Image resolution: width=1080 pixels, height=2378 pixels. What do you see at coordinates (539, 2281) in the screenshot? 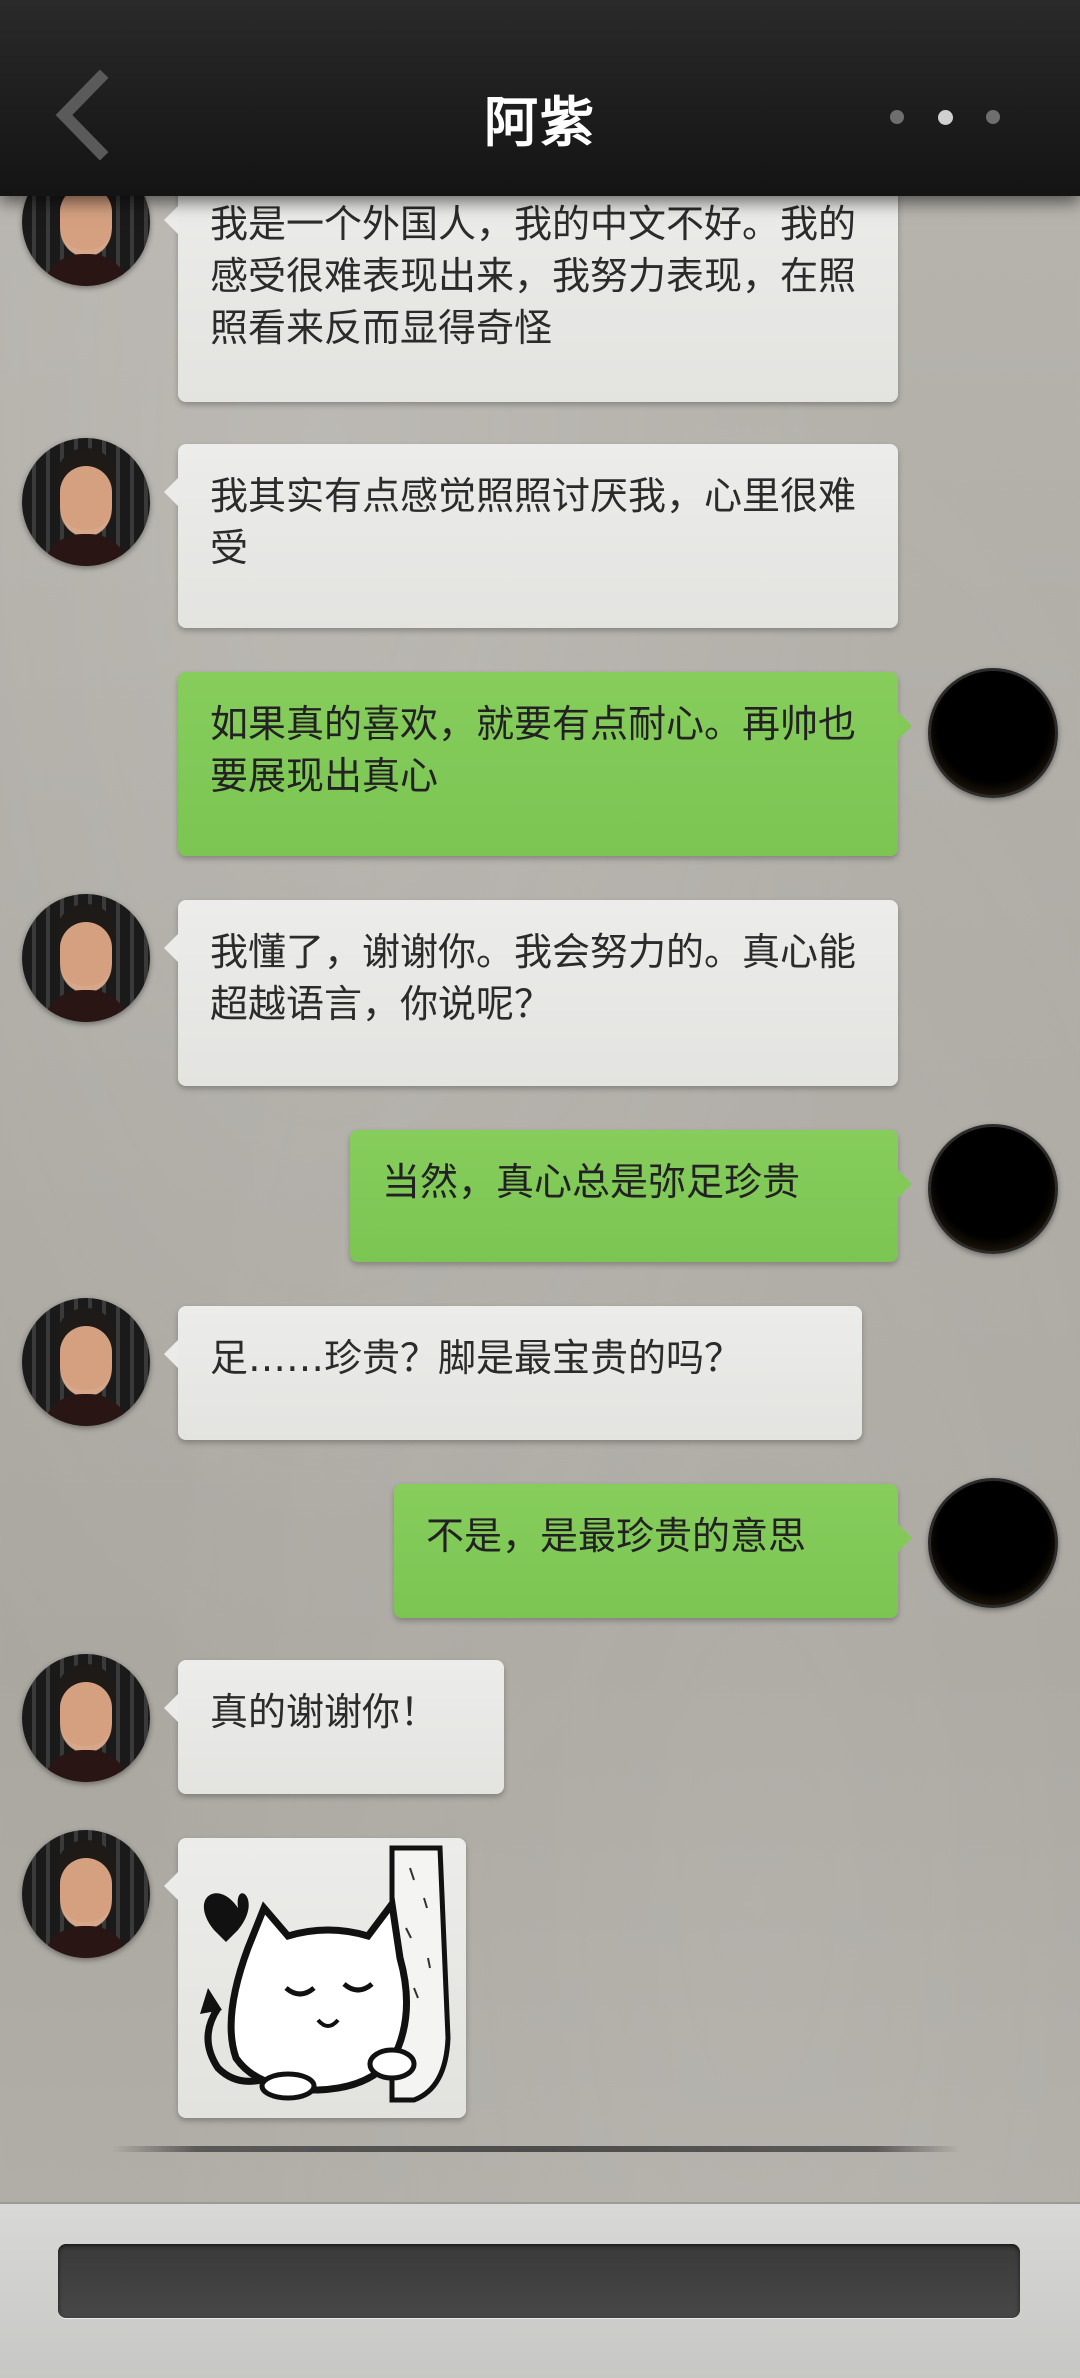
I see `message-input` at bounding box center [539, 2281].